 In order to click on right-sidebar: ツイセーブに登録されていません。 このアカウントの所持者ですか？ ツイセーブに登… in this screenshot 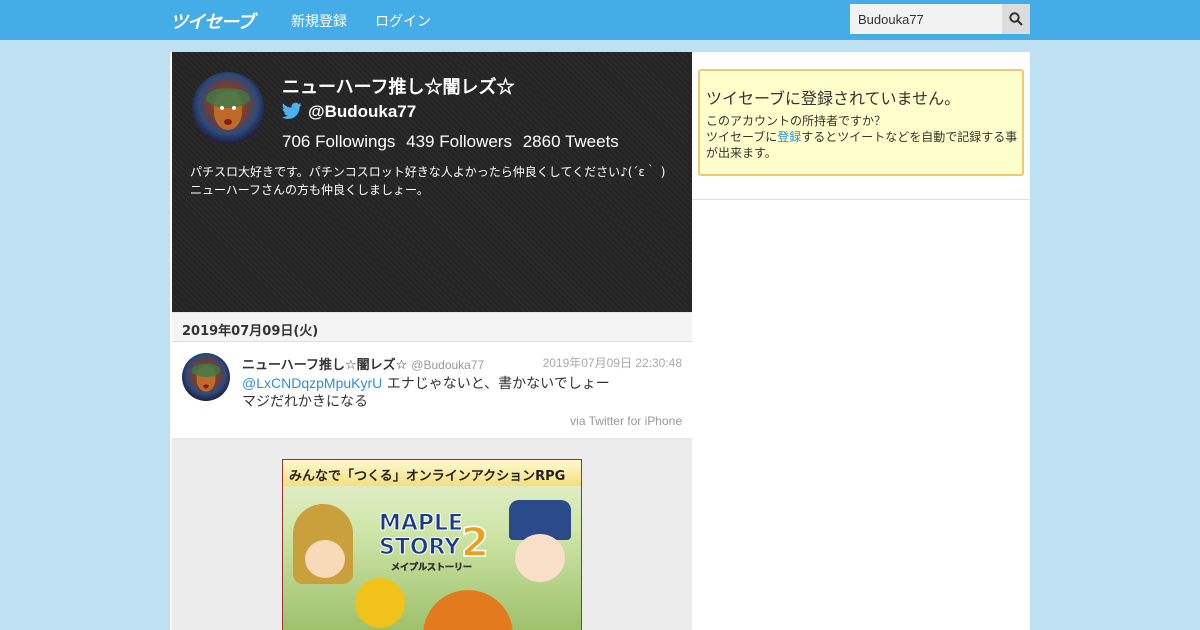, I will do `click(861, 126)`.